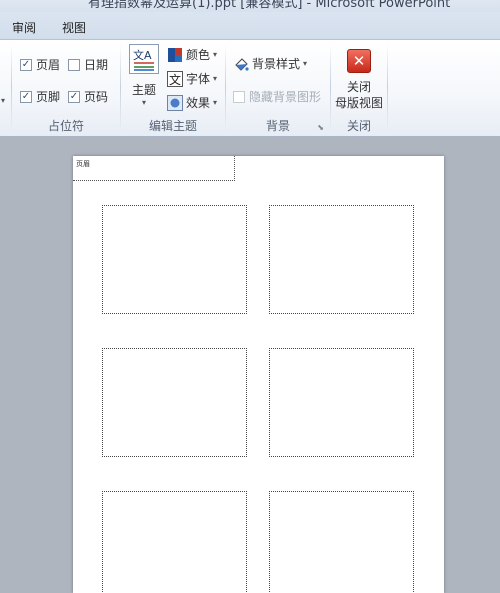 The height and width of the screenshot is (593, 500). I want to click on dialog-launcher-icon: ⬊, so click(320, 127).